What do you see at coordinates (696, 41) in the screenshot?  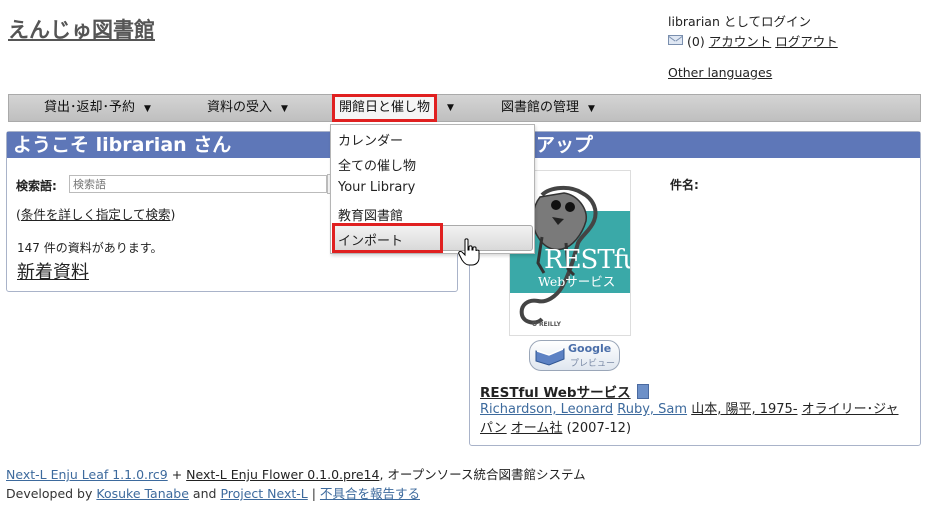 I see `mail-count: (0)` at bounding box center [696, 41].